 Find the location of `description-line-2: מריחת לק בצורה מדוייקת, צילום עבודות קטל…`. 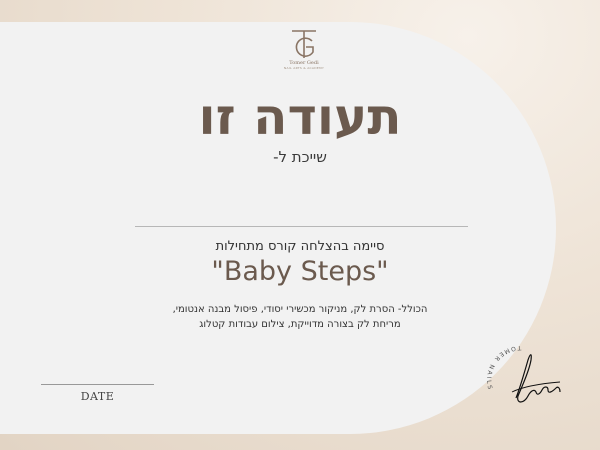

description-line-2: מריחת לק בצורה מדוייקת, צילום עבודות קטל… is located at coordinates (300, 324).